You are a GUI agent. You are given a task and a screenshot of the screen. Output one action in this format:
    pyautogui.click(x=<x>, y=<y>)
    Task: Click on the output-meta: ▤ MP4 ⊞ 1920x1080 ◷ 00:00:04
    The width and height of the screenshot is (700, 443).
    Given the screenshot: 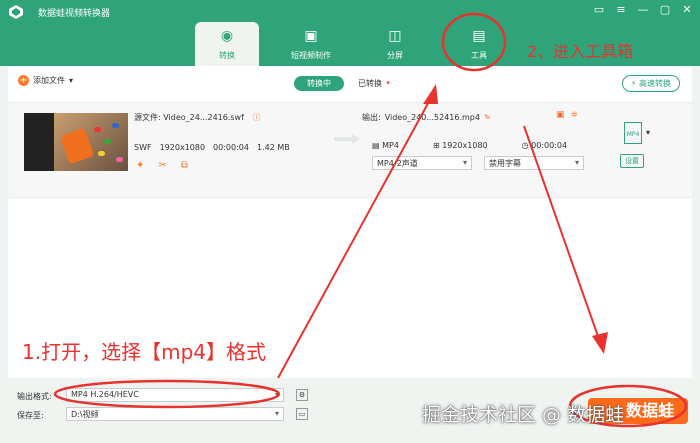 What is the action you would take?
    pyautogui.click(x=469, y=145)
    